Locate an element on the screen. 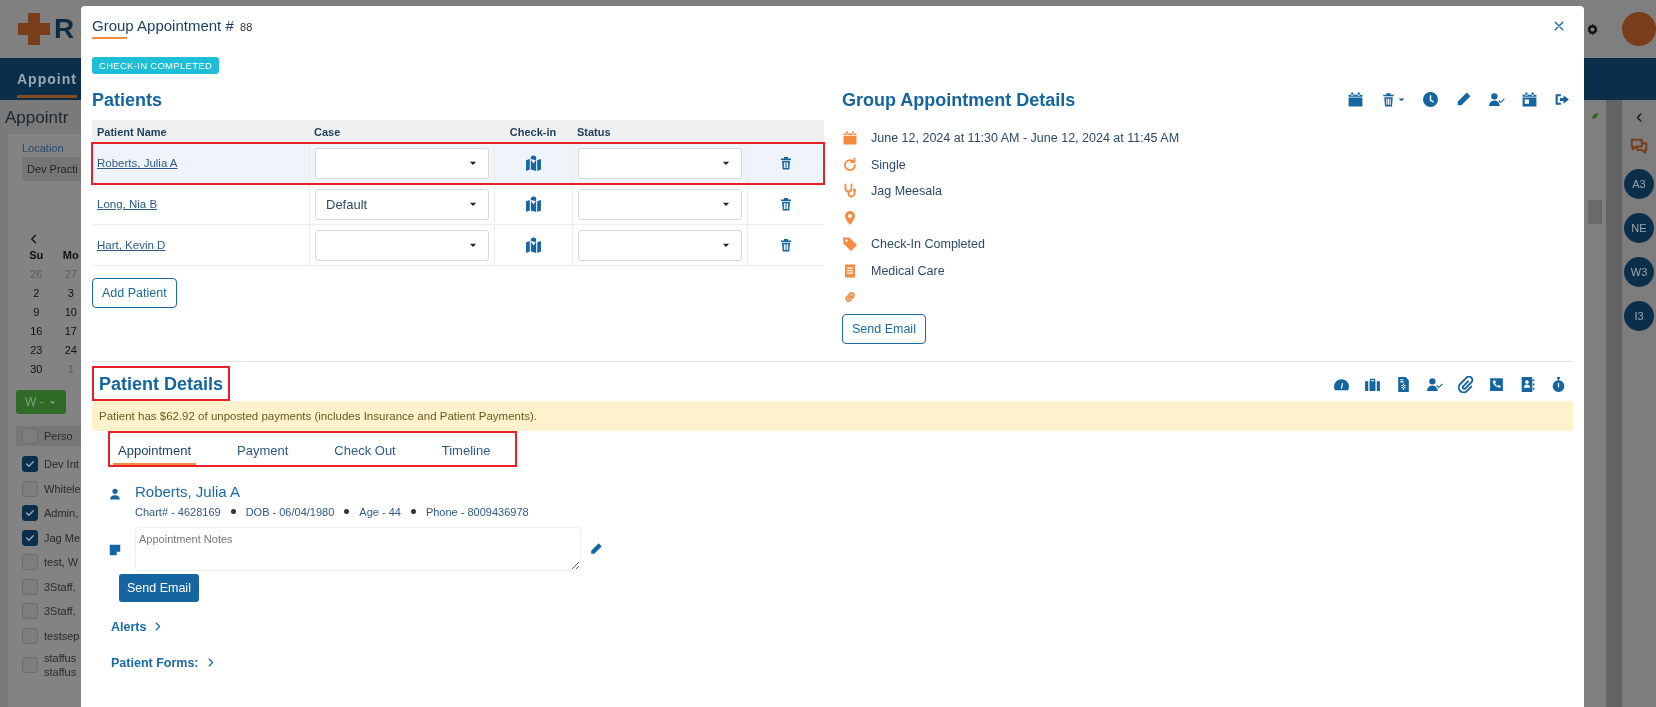  logo-text: R is located at coordinates (64, 29).